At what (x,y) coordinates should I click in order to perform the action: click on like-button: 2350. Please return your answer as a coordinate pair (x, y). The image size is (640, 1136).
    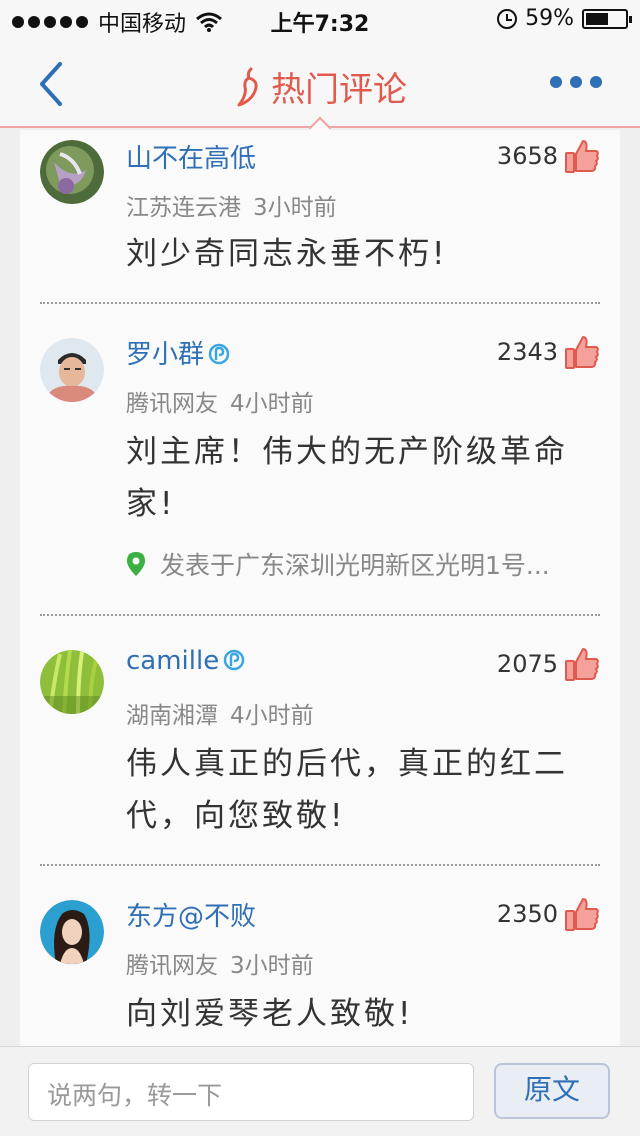
    Looking at the image, I should click on (548, 914).